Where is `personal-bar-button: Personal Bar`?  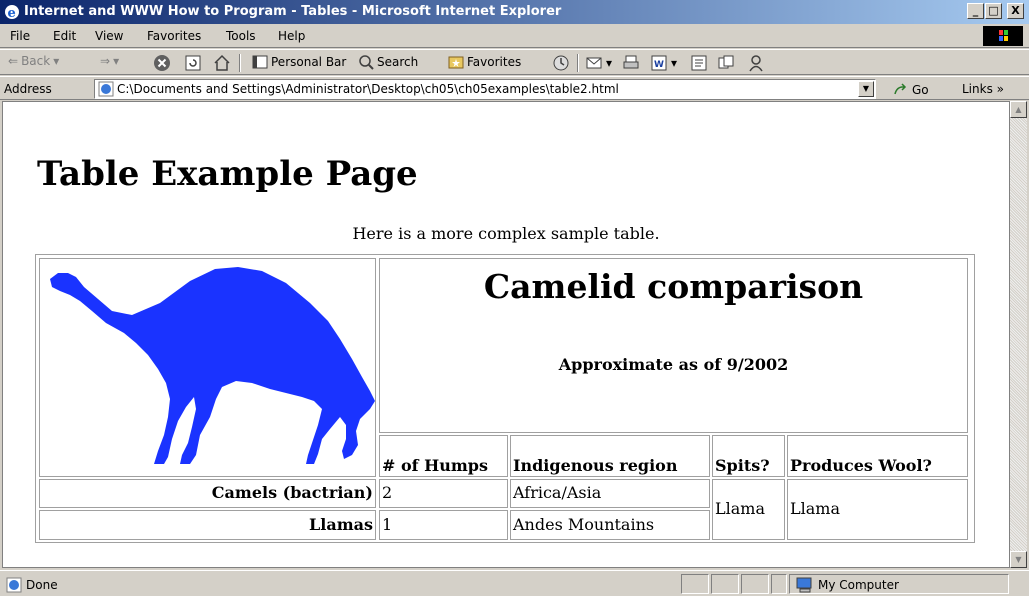
personal-bar-button: Personal Bar is located at coordinates (299, 62).